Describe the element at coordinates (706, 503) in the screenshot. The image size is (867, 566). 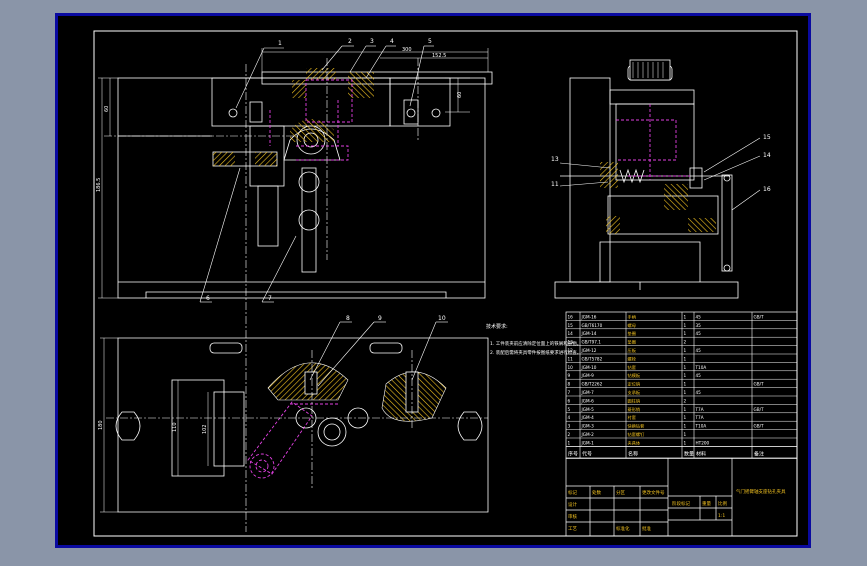
I see `weight-label: 重量` at that location.